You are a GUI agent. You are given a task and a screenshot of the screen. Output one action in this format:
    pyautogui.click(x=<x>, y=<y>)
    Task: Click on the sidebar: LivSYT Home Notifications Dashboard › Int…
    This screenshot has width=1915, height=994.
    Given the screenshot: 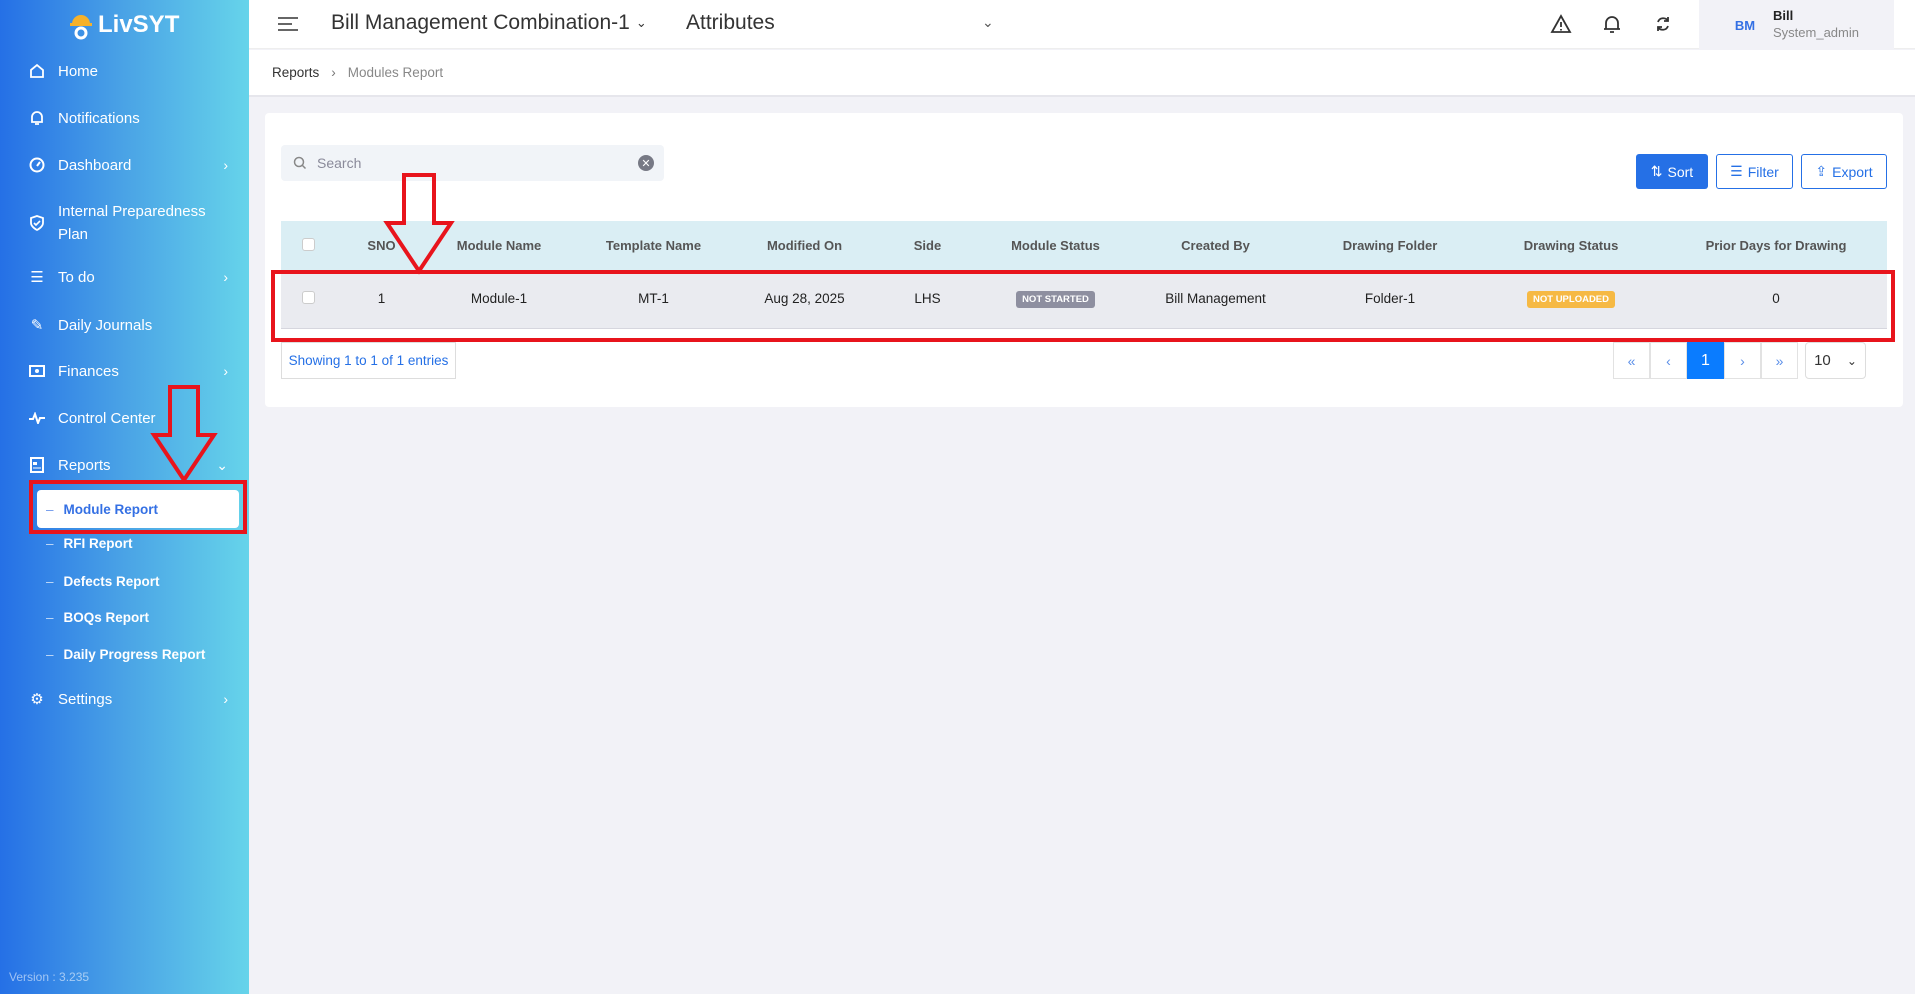 What is the action you would take?
    pyautogui.click(x=124, y=497)
    